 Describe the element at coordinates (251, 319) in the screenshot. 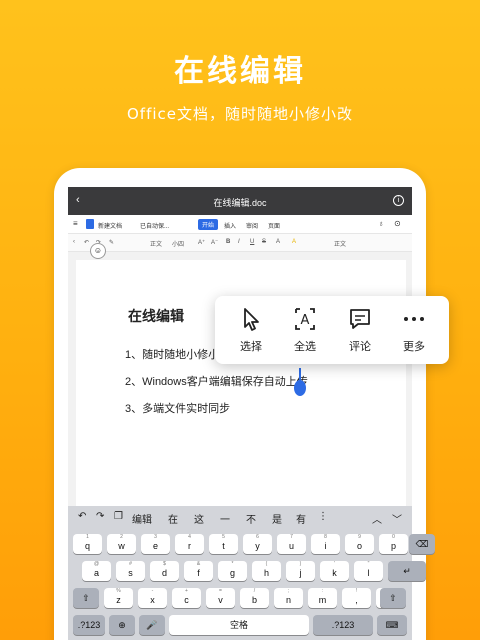

I see `cursor-icon` at that location.